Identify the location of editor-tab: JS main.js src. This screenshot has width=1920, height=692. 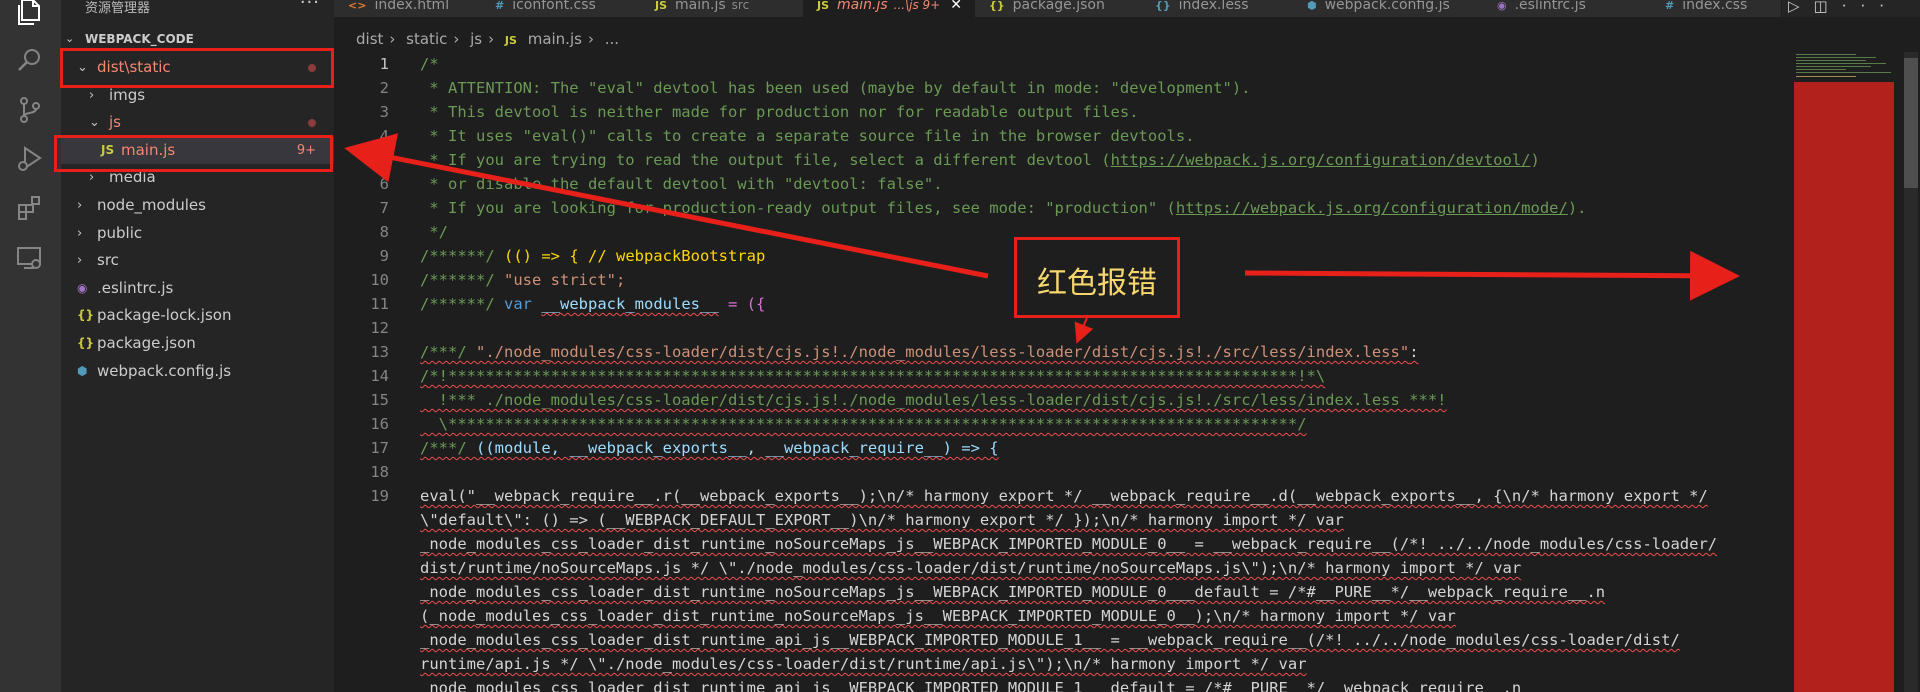
(722, 8).